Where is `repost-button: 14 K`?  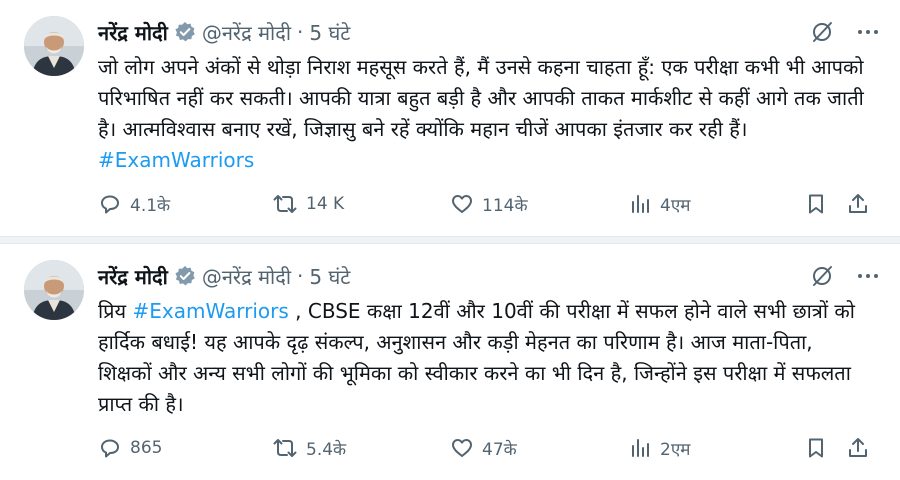
repost-button: 14 K is located at coordinates (308, 204).